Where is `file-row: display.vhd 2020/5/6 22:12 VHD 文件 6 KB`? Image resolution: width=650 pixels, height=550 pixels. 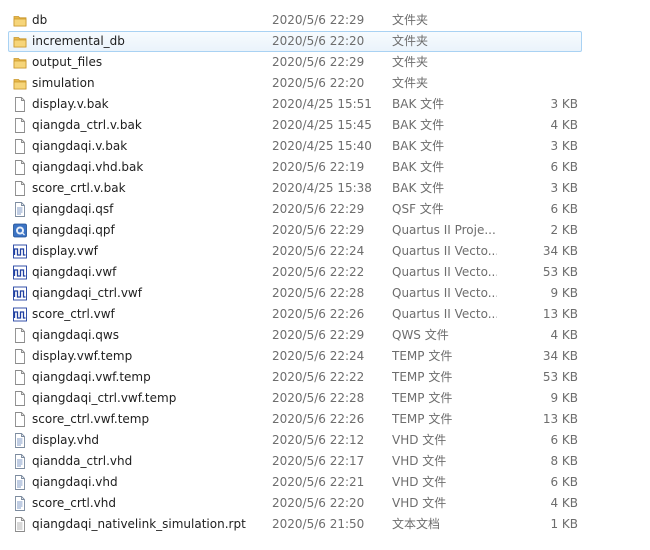
file-row: display.vhd 2020/5/6 22:12 VHD 文件 6 KB is located at coordinates (295, 440).